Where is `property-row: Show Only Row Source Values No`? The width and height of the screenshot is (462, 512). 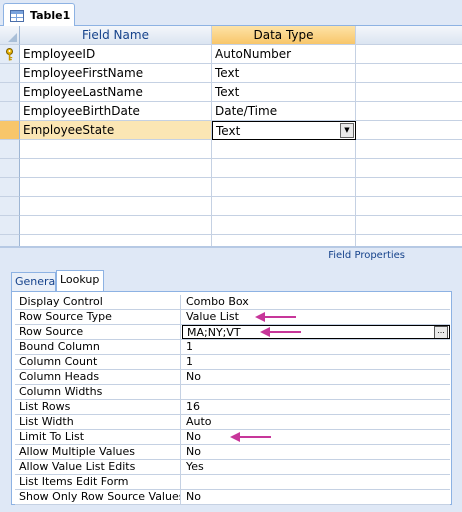 property-row: Show Only Row Source Values No is located at coordinates (232, 497).